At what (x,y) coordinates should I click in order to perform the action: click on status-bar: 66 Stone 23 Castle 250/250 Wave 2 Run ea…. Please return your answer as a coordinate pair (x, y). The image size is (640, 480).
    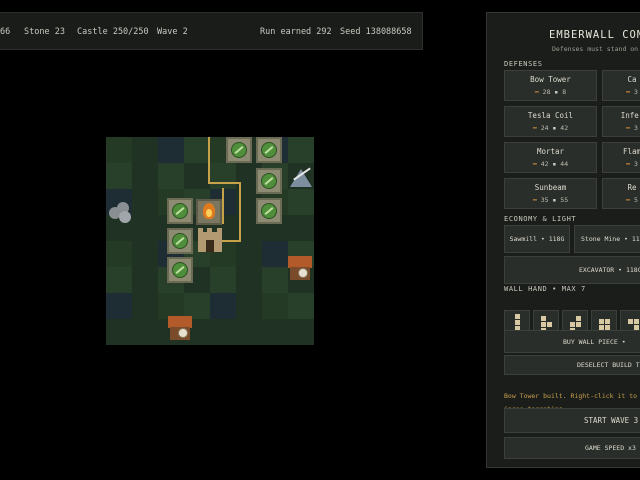
    Looking at the image, I should click on (211, 31).